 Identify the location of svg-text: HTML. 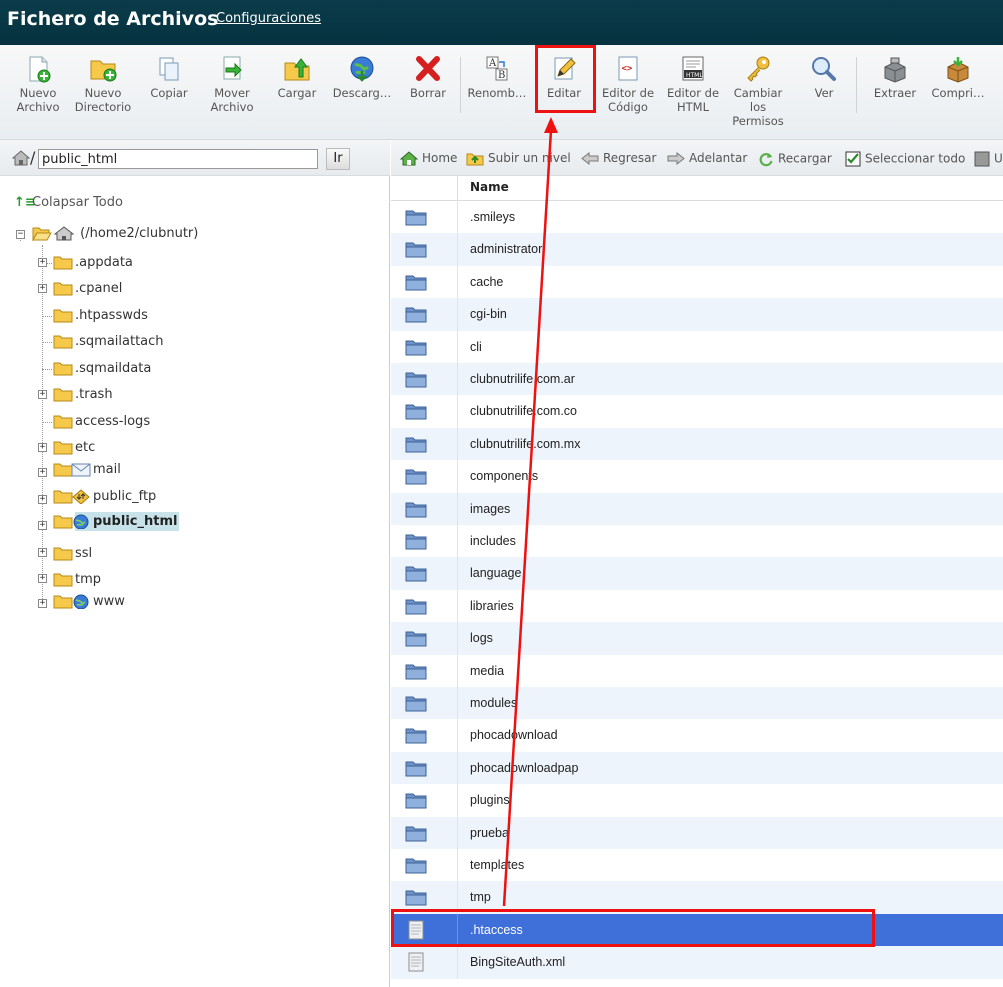
(694, 75).